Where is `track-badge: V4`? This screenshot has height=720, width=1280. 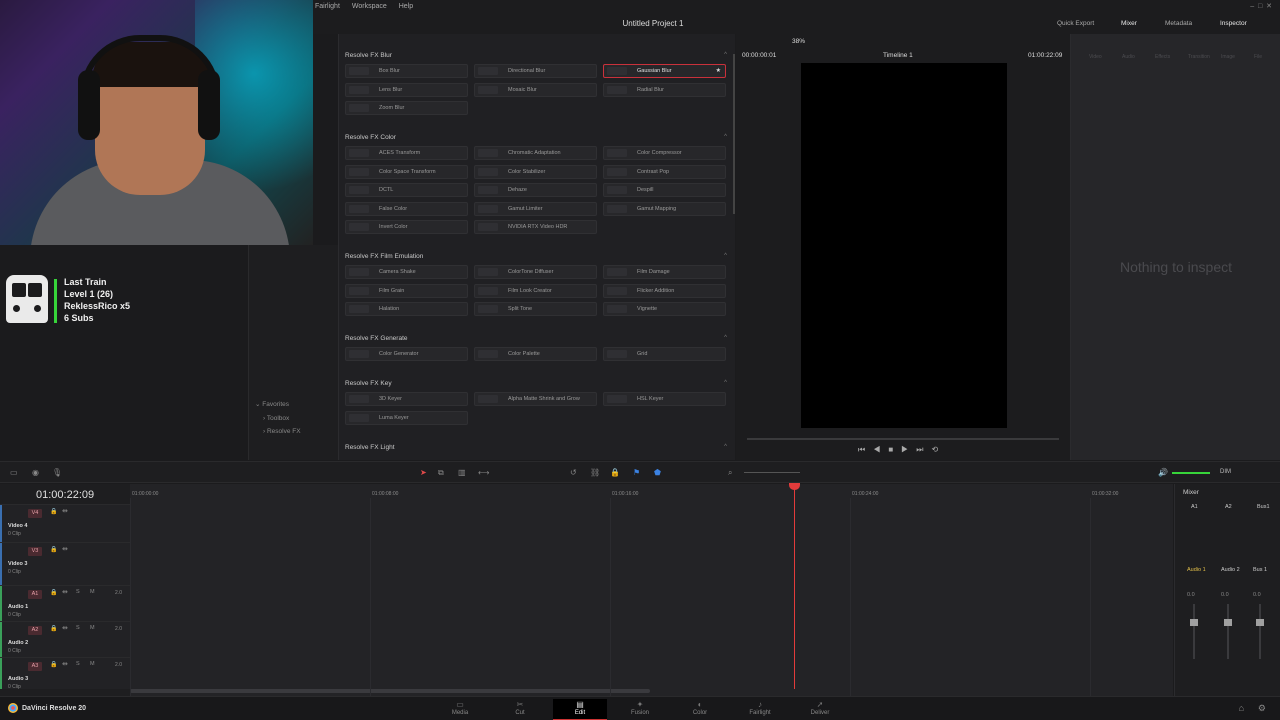 track-badge: V4 is located at coordinates (35, 513).